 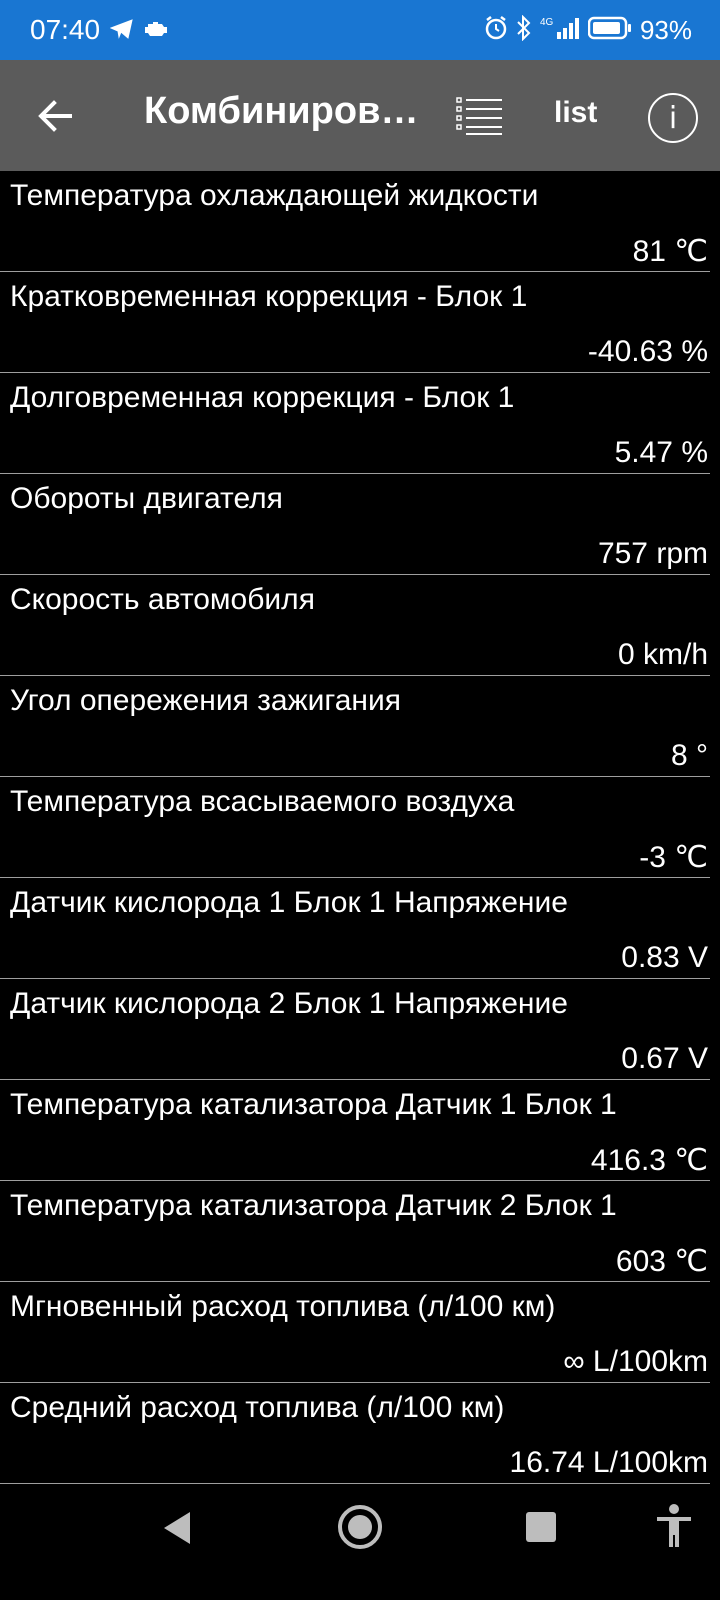 I want to click on nav-recents-icon, so click(x=541, y=1527).